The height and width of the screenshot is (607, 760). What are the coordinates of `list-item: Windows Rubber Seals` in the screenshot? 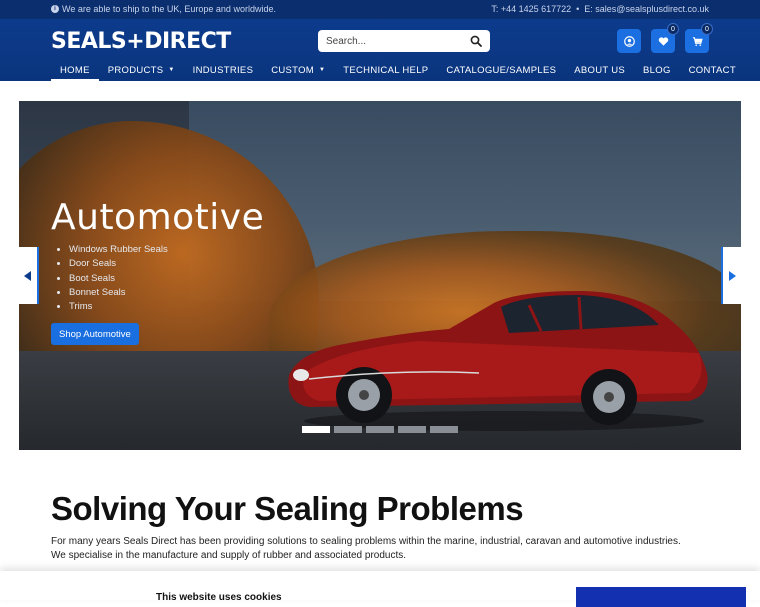 It's located at (118, 250).